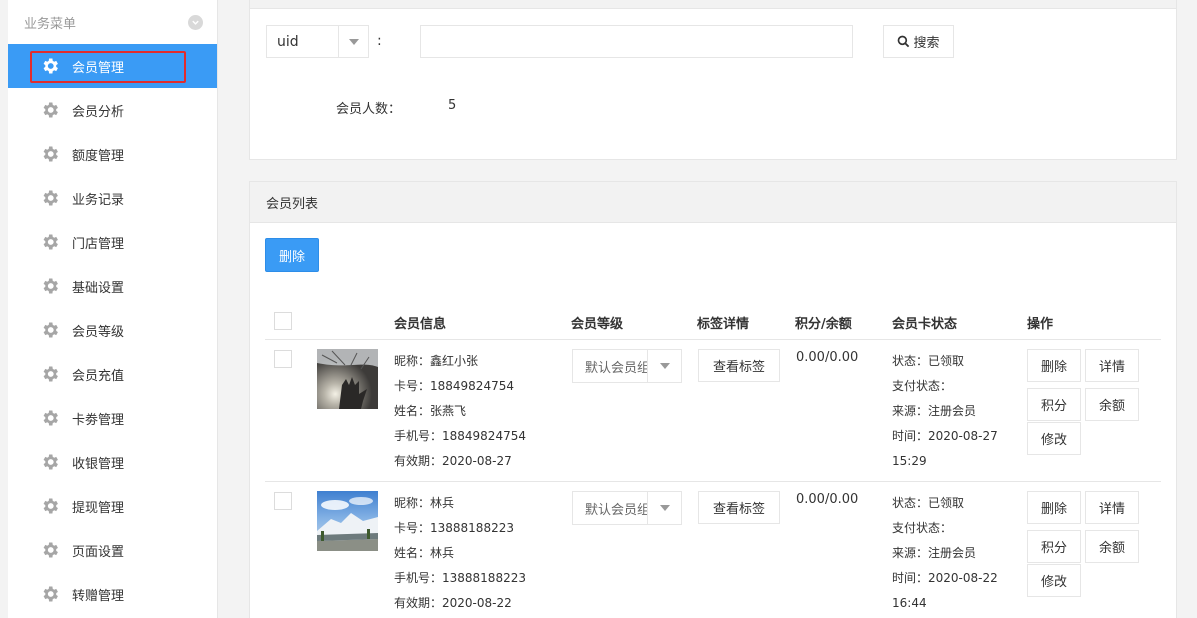 This screenshot has width=1197, height=618. I want to click on card-time: 时间：2020-08-22, so click(945, 578).